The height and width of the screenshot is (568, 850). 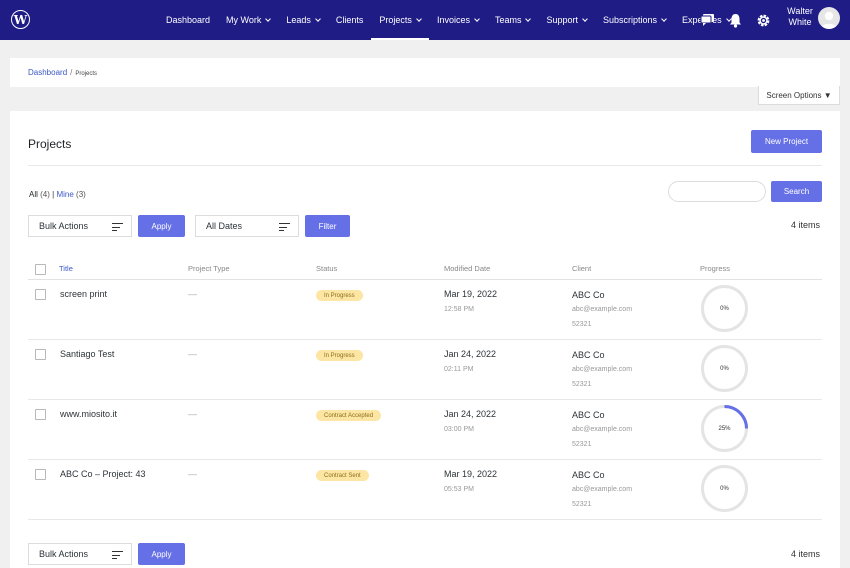 I want to click on status-badge: Contract Sent, so click(x=342, y=475).